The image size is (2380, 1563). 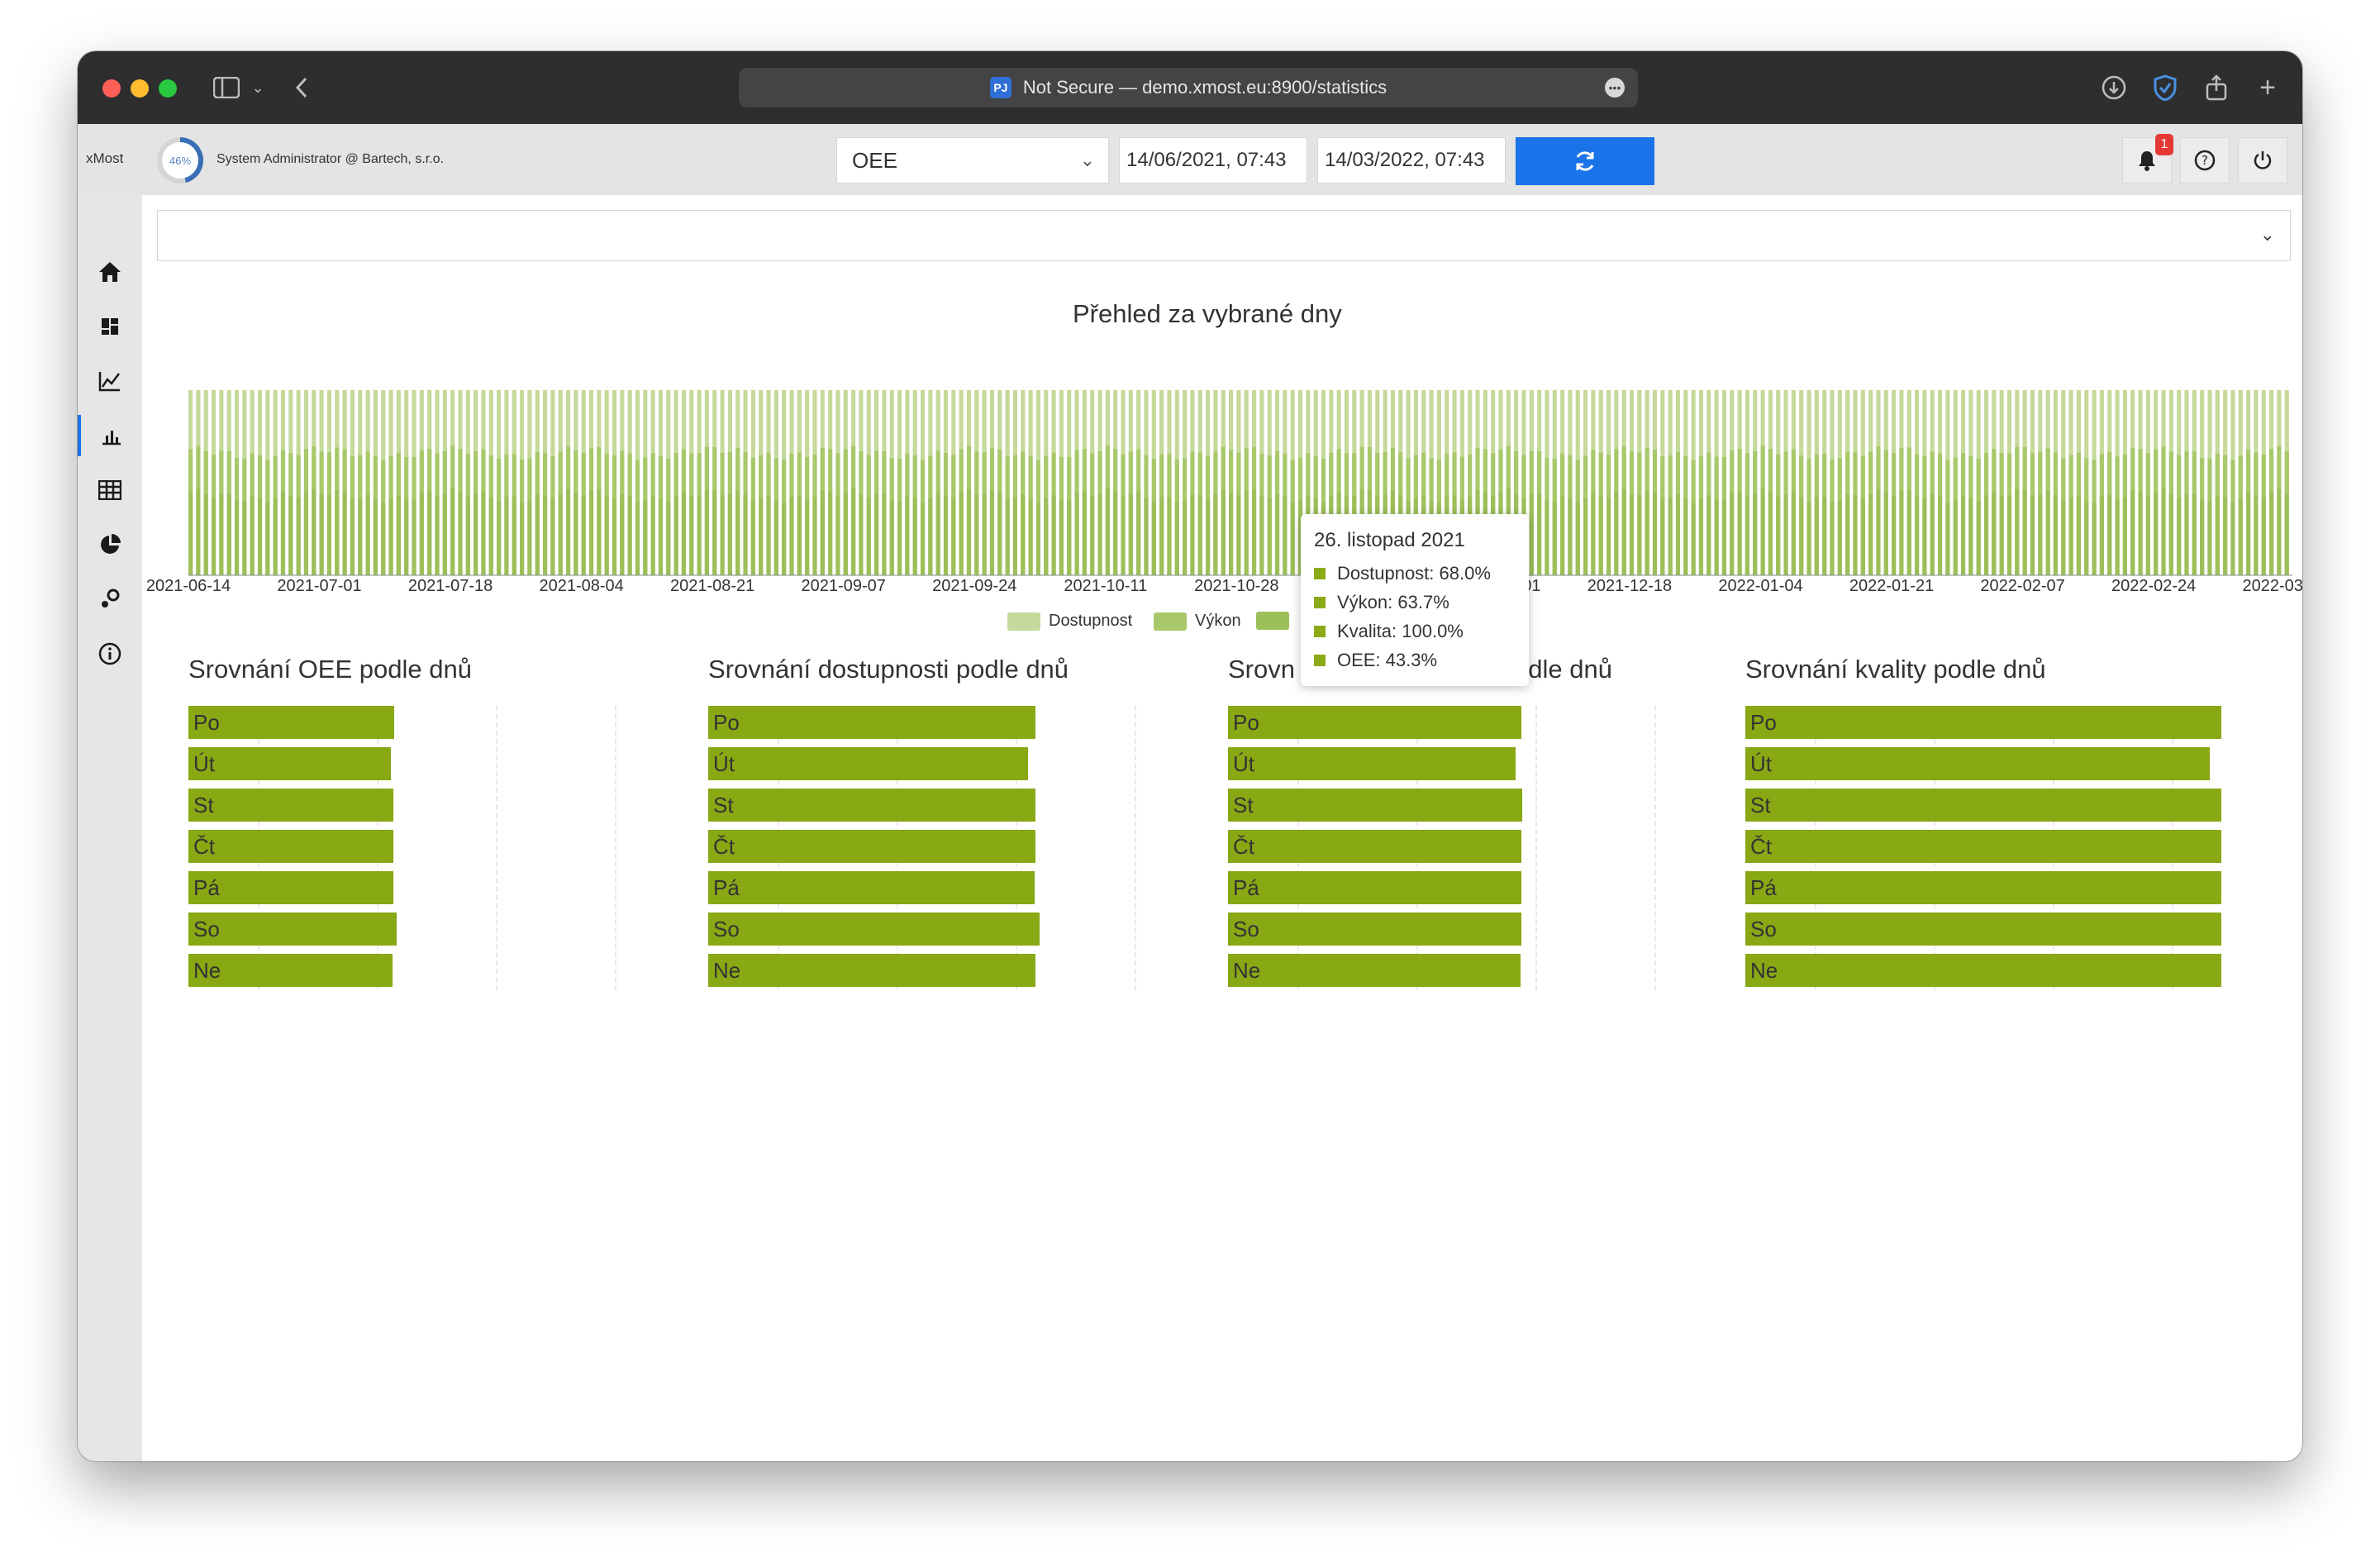 What do you see at coordinates (110, 544) in the screenshot?
I see `pie-chart-icon` at bounding box center [110, 544].